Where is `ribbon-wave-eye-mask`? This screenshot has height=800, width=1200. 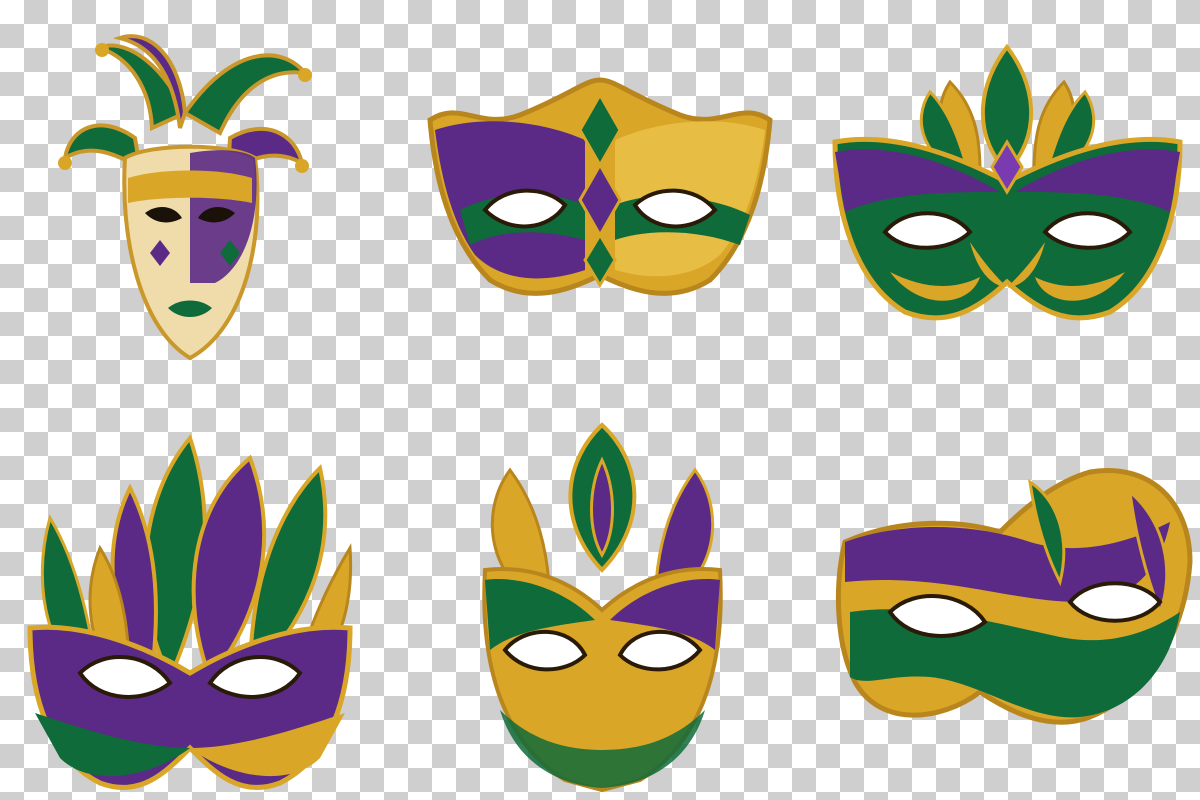
ribbon-wave-eye-mask is located at coordinates (1012, 597).